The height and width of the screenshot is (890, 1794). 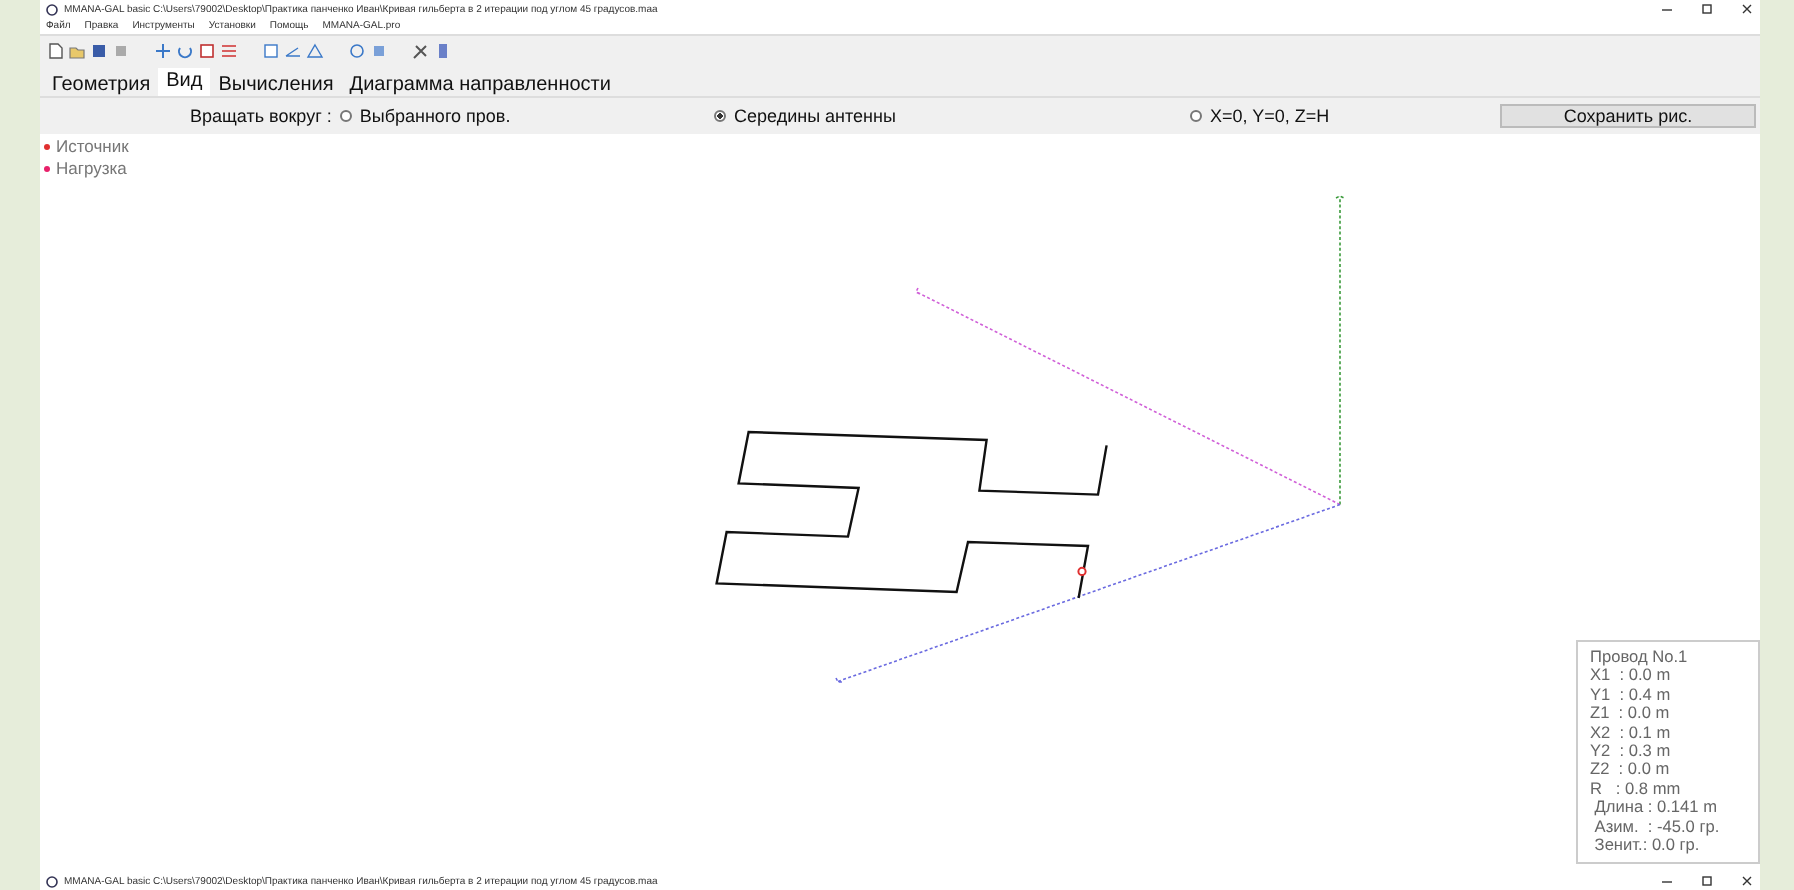 I want to click on wire-info-line: Z2 : 0.0 m, so click(x=1631, y=770).